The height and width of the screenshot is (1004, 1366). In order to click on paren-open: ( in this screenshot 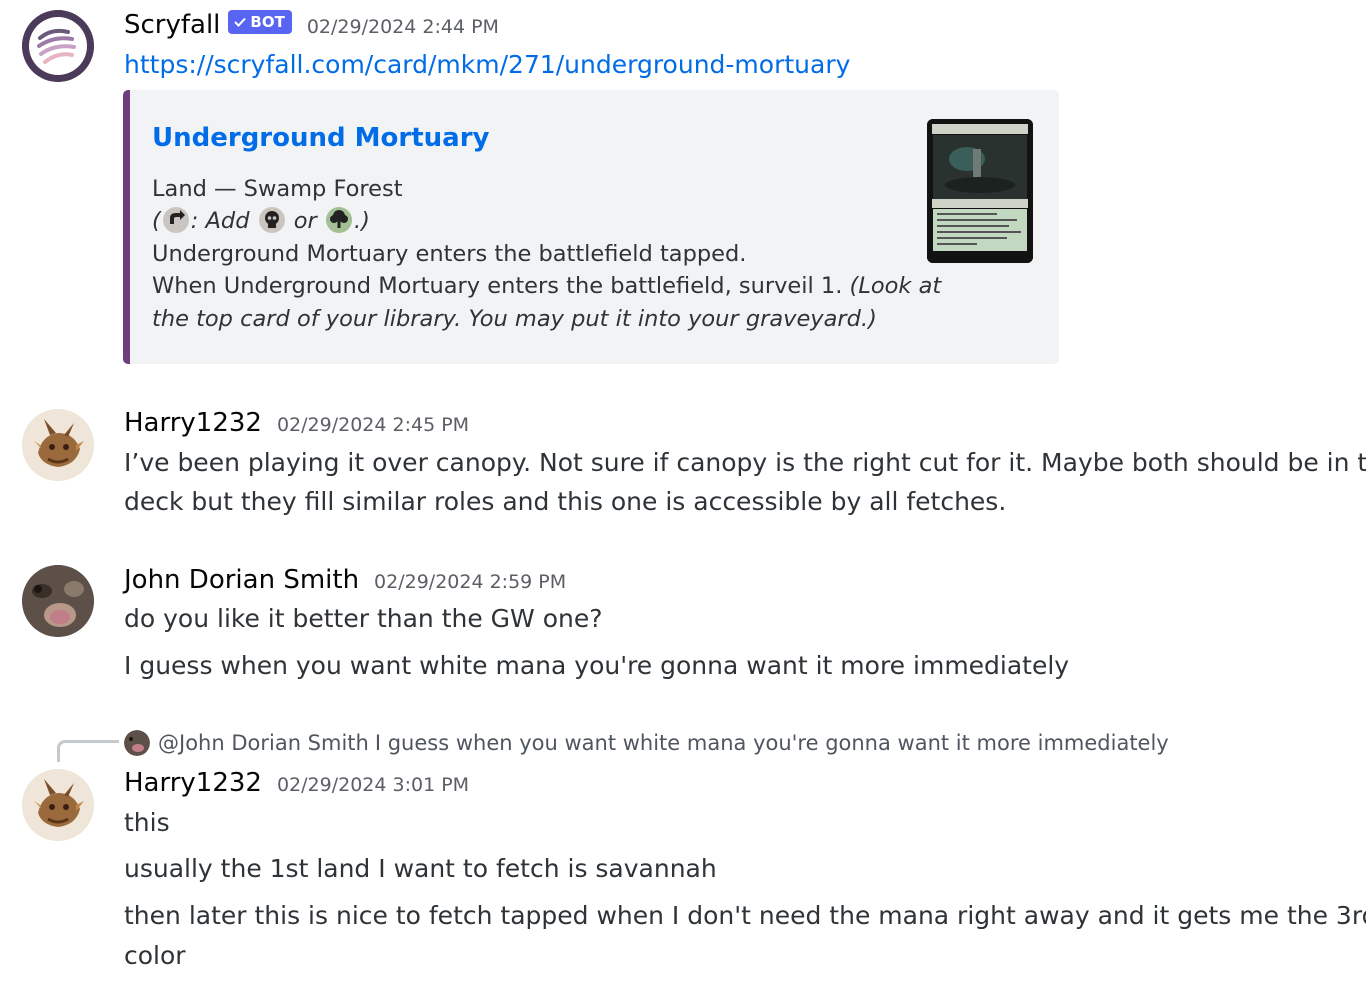, I will do `click(156, 221)`.